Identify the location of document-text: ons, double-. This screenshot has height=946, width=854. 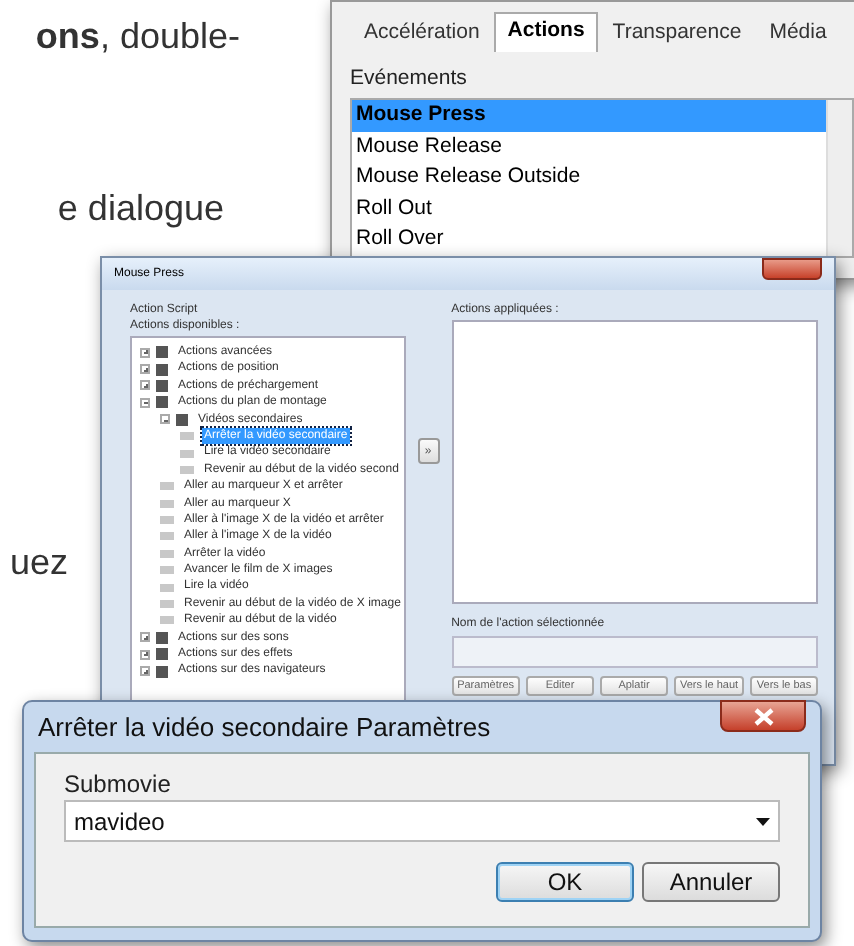
(137, 37).